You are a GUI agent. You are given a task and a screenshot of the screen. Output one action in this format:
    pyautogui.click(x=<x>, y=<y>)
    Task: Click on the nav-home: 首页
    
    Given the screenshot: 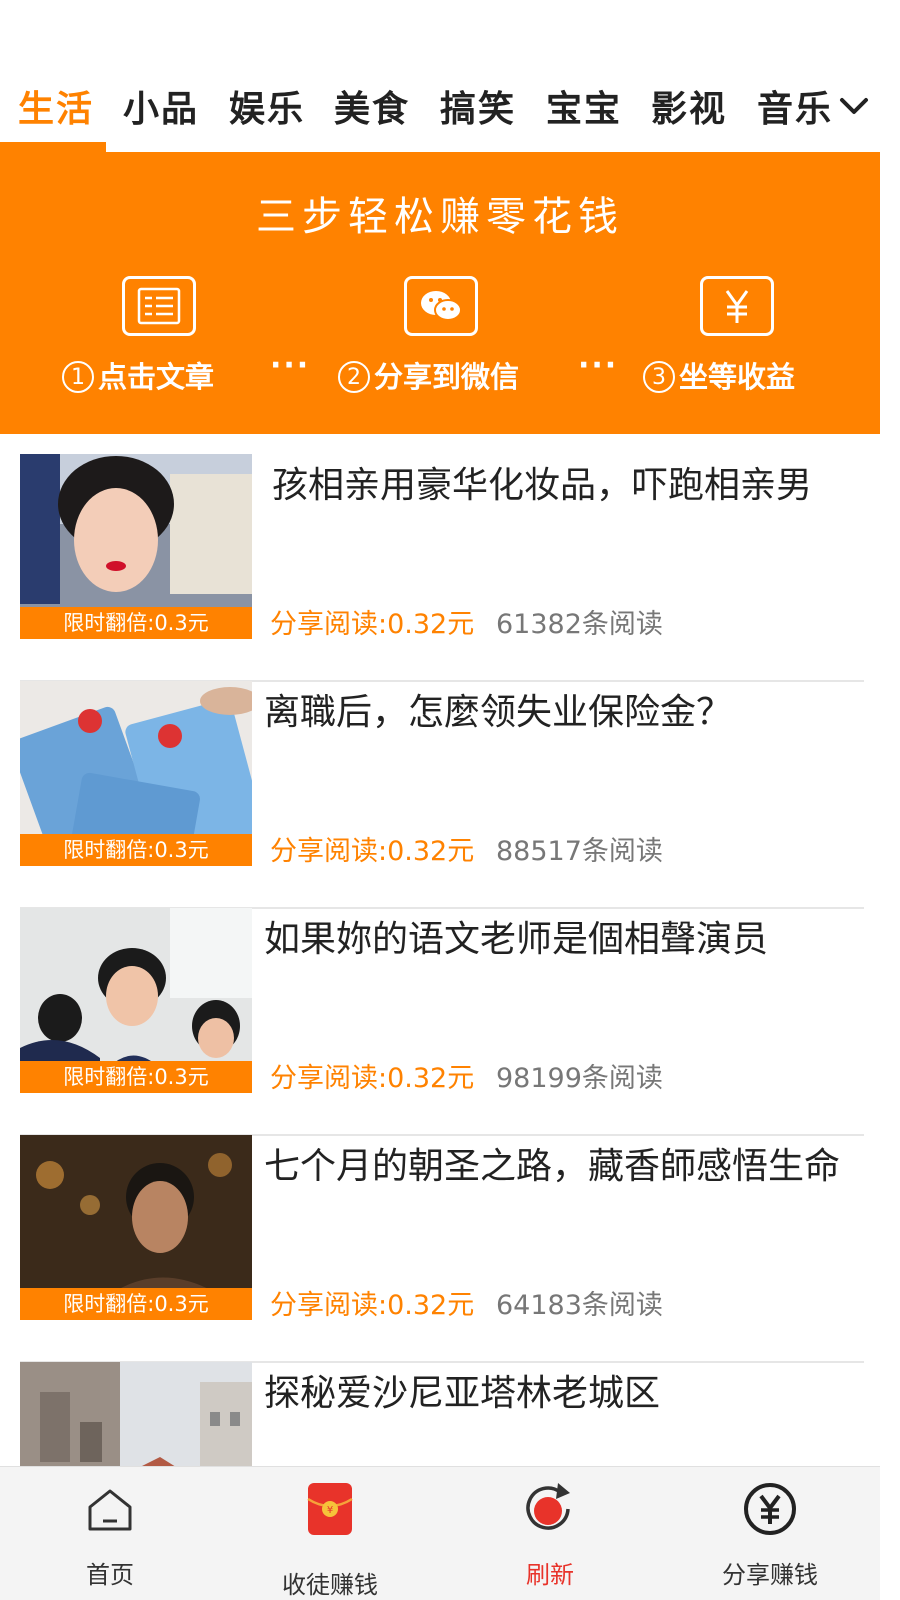 What is the action you would take?
    pyautogui.click(x=110, y=1533)
    